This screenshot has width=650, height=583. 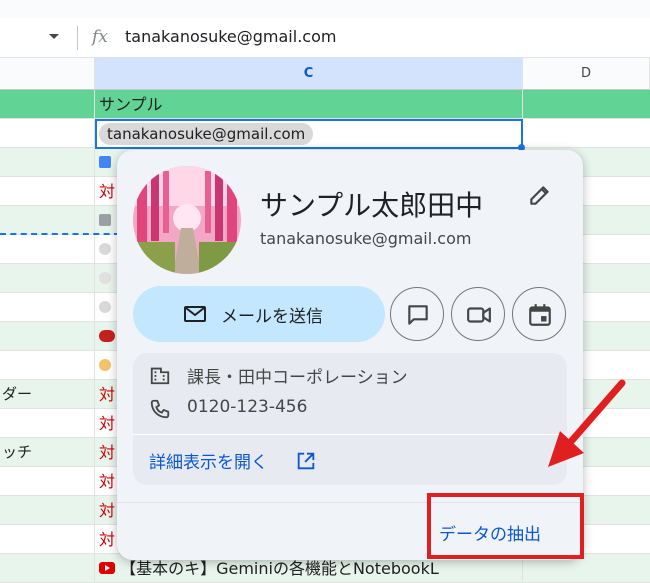 What do you see at coordinates (309, 74) in the screenshot?
I see `column-header-c: C` at bounding box center [309, 74].